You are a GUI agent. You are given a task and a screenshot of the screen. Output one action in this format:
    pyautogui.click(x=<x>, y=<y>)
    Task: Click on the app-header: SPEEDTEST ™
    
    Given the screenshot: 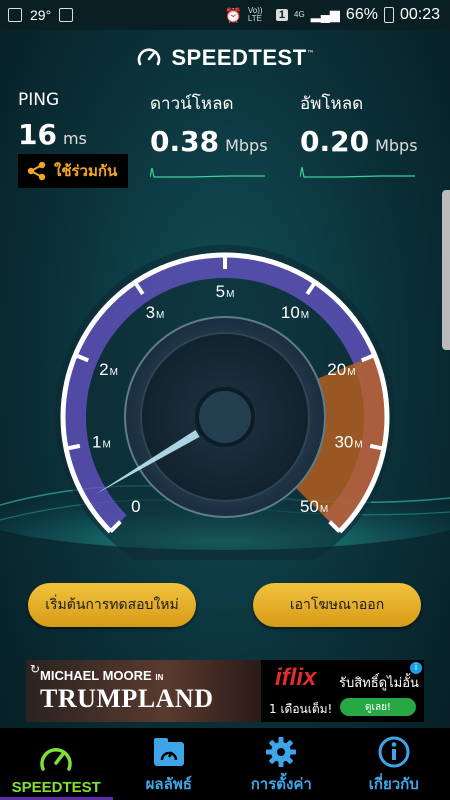 What is the action you would take?
    pyautogui.click(x=225, y=58)
    